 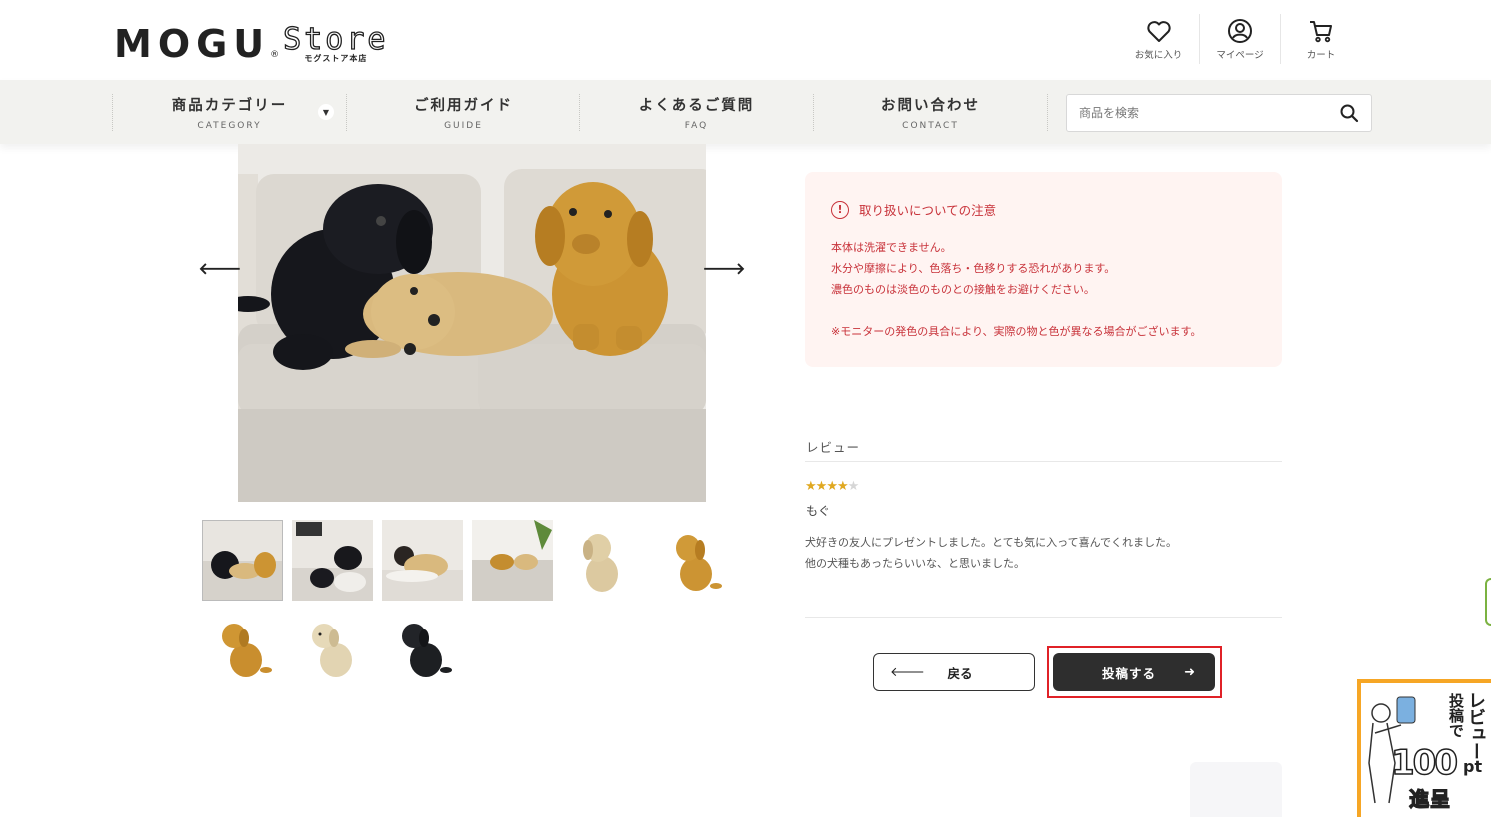 I want to click on side-floating-tab, so click(x=1488, y=602).